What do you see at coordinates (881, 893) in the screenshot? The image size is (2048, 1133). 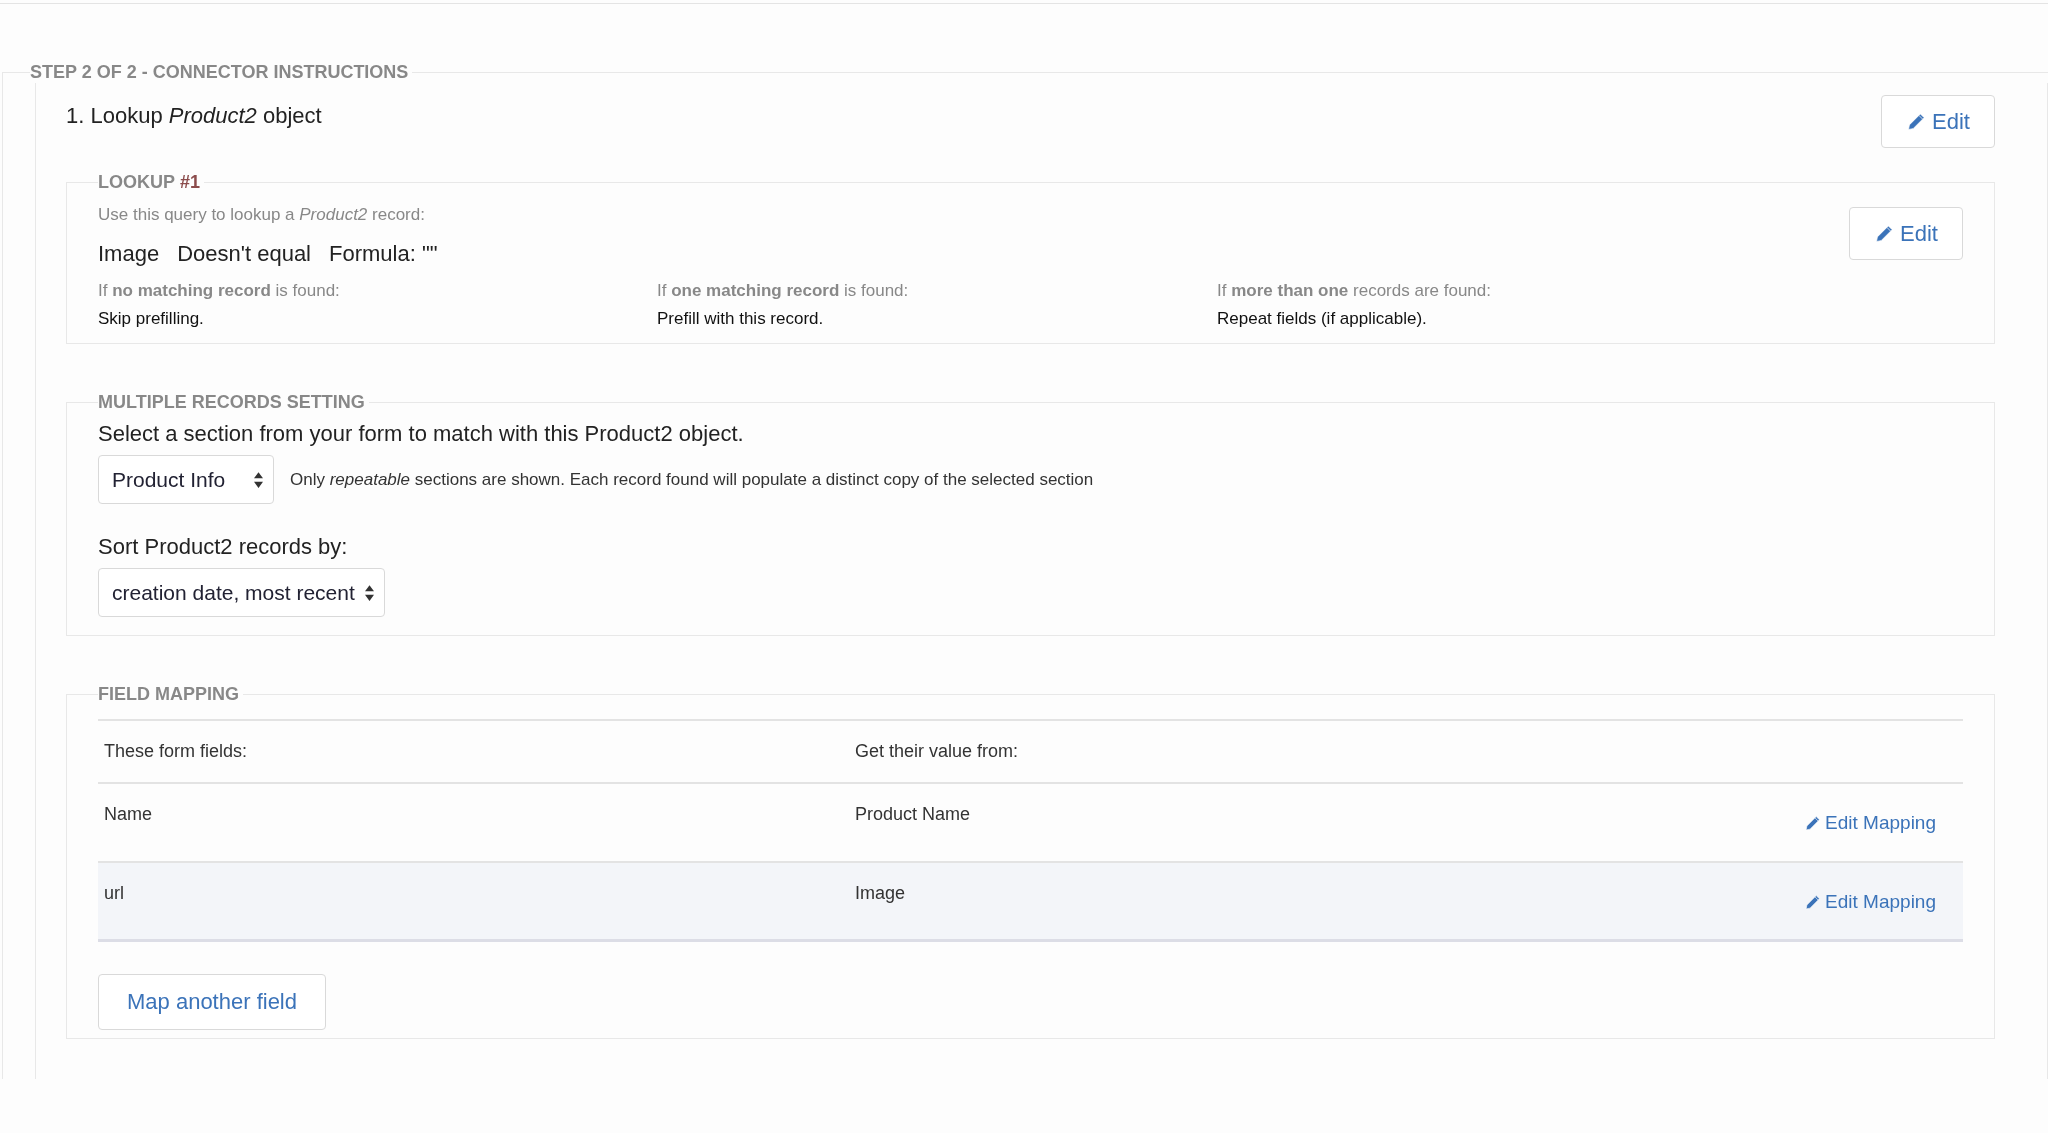 I see `table-cell-text: Image` at bounding box center [881, 893].